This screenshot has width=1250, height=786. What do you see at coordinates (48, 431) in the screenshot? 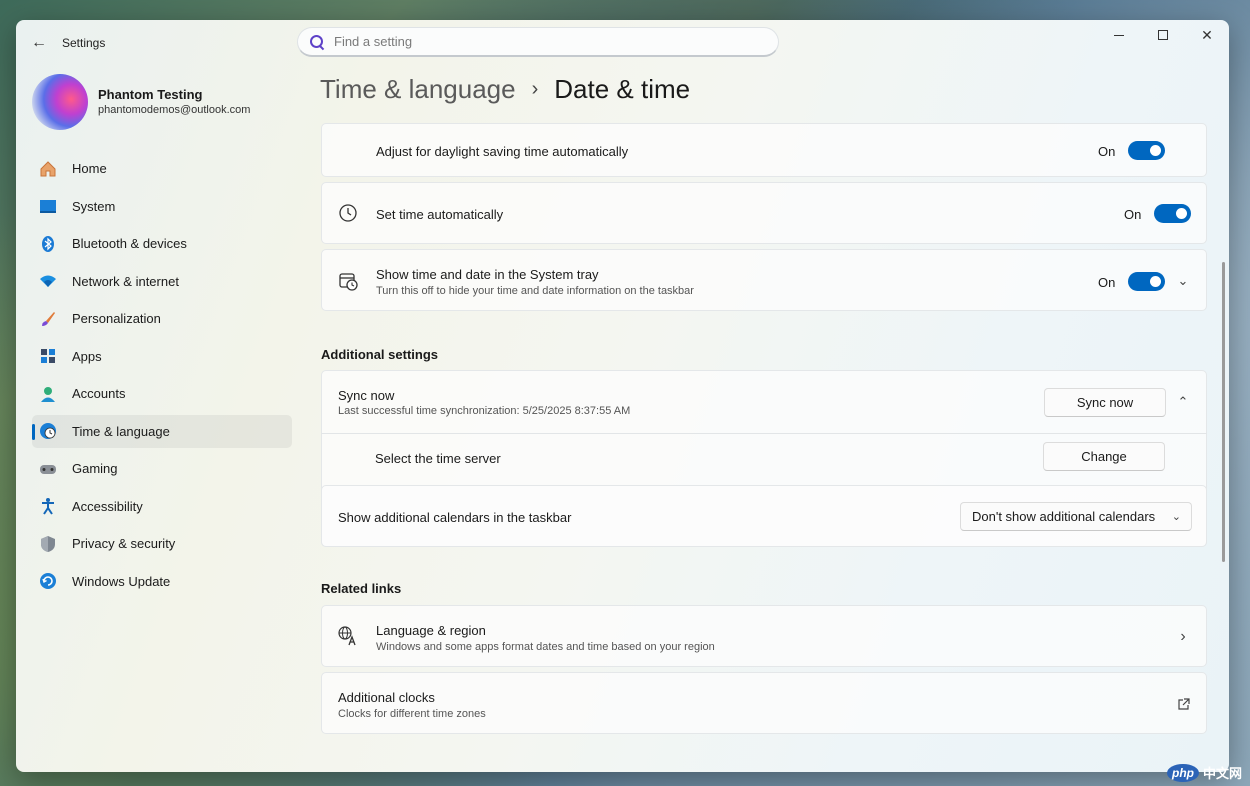
I see `globe-clock-icon` at bounding box center [48, 431].